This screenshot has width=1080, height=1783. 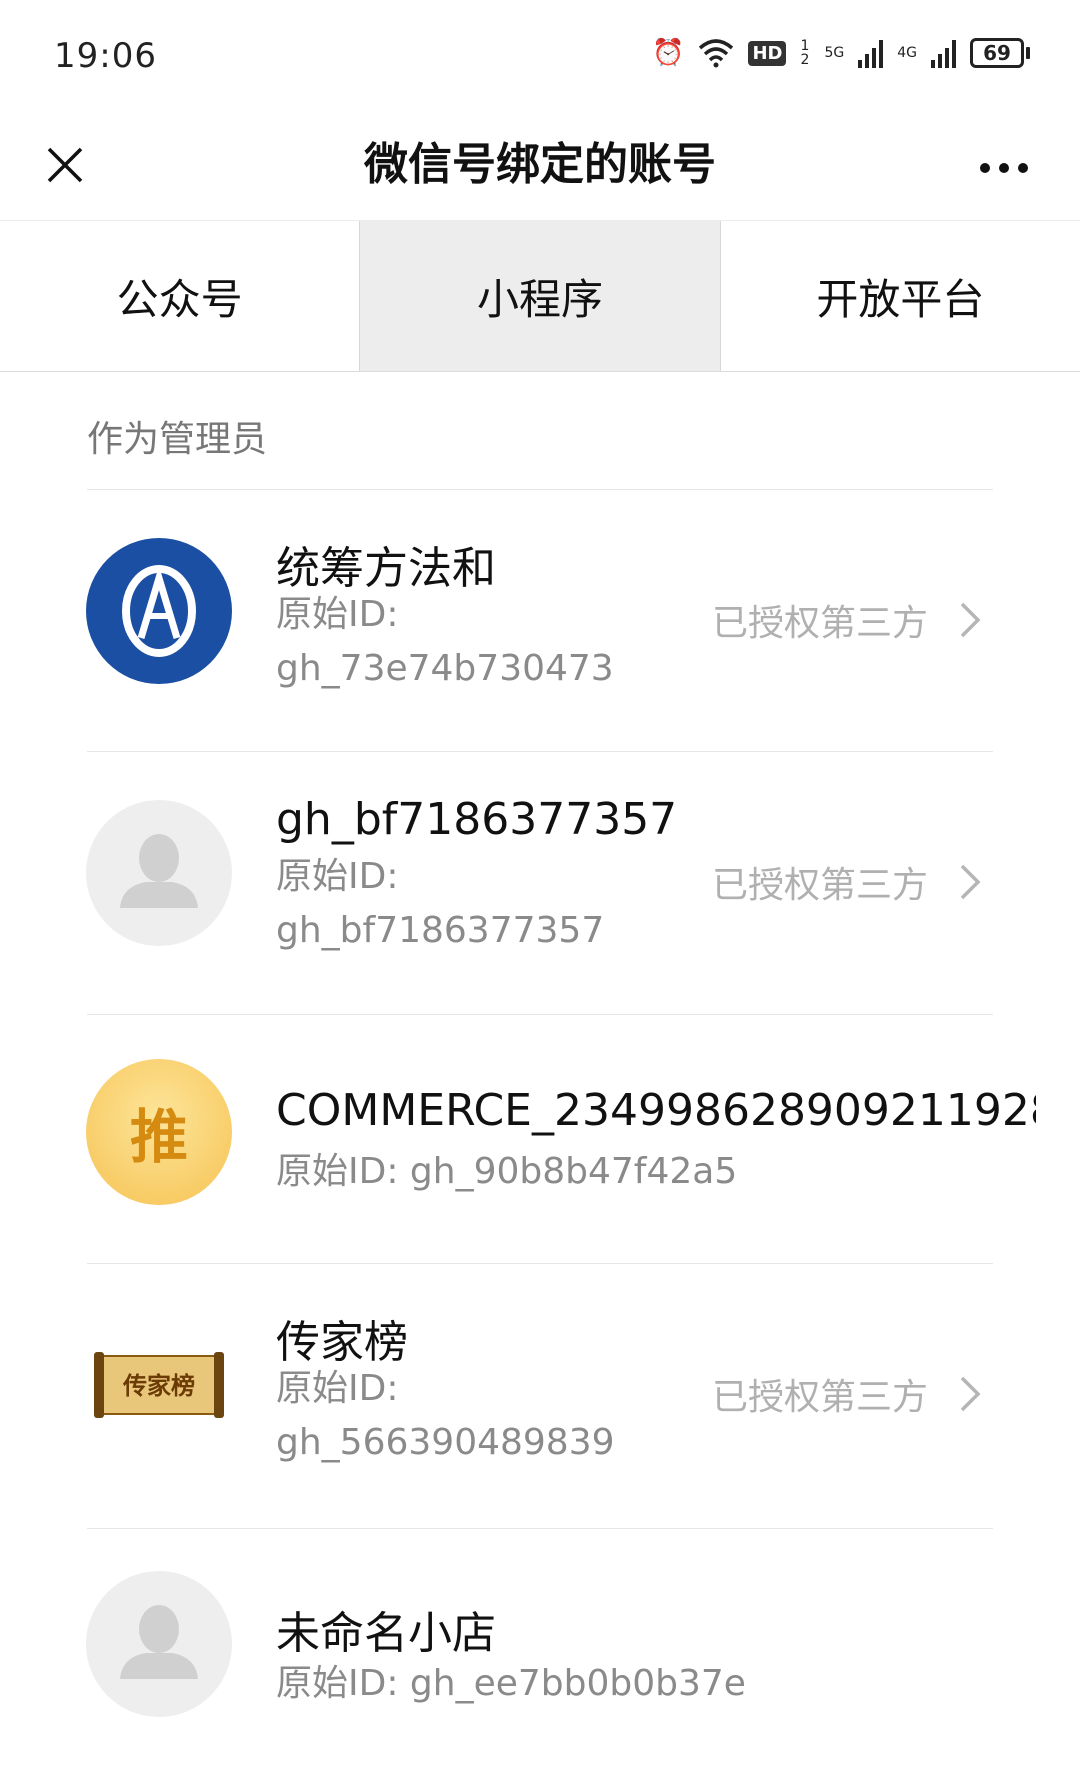 I want to click on item-id-value: gh_73e74b730473, so click(x=445, y=668).